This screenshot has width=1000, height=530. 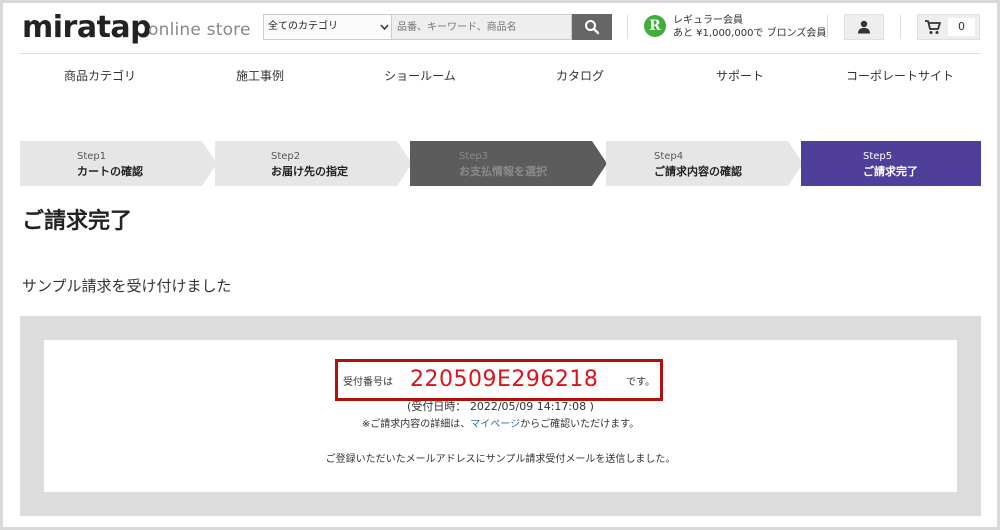 I want to click on detail-note: ※ご請求内容の詳細は、マイページからご確認いただけます。, so click(x=500, y=425).